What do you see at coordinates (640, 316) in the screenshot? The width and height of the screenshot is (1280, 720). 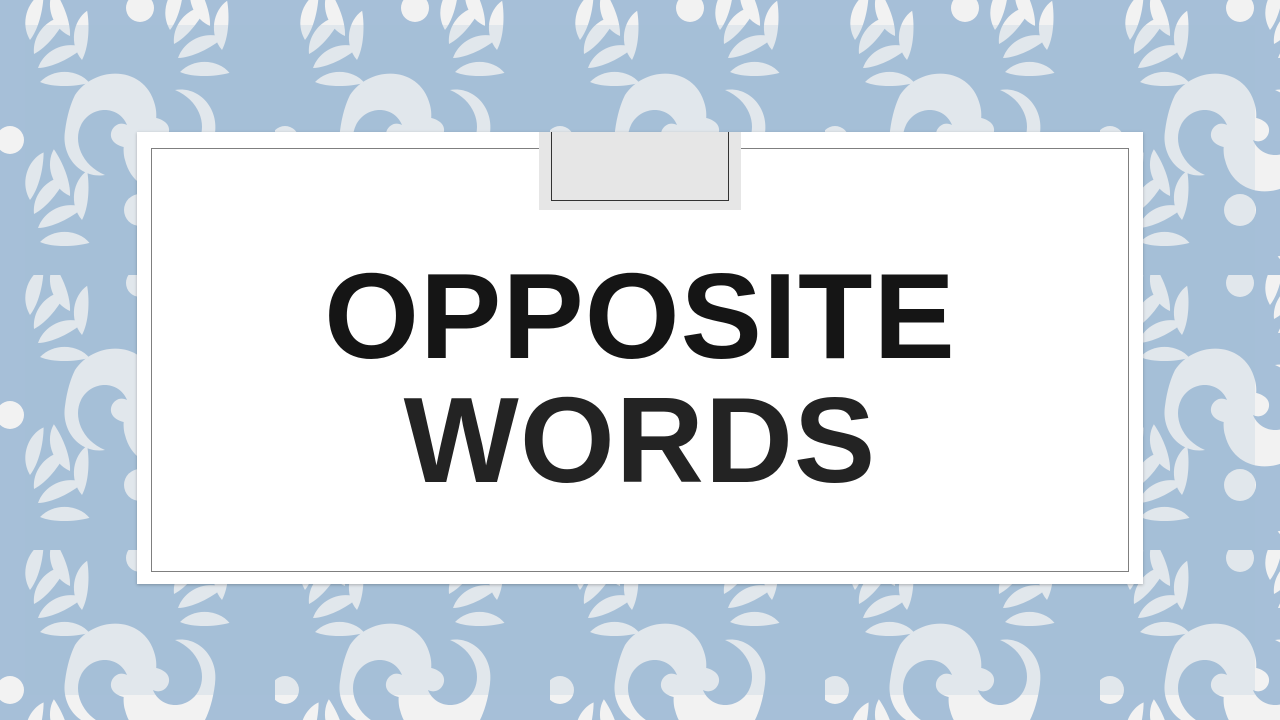 I see `title-line-1: OPPOSITE` at bounding box center [640, 316].